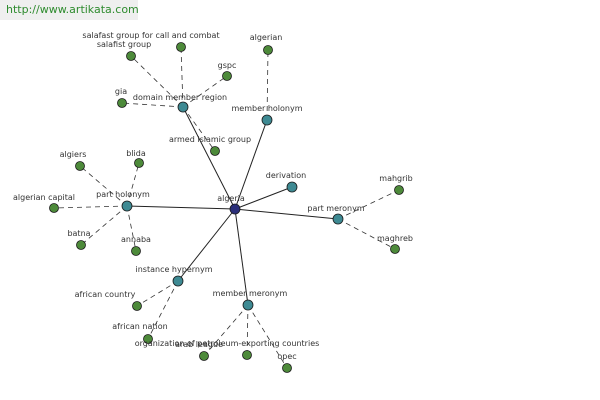 The height and width of the screenshot is (400, 600). Describe the element at coordinates (124, 44) in the screenshot. I see `label-salafist: salafist group` at that location.